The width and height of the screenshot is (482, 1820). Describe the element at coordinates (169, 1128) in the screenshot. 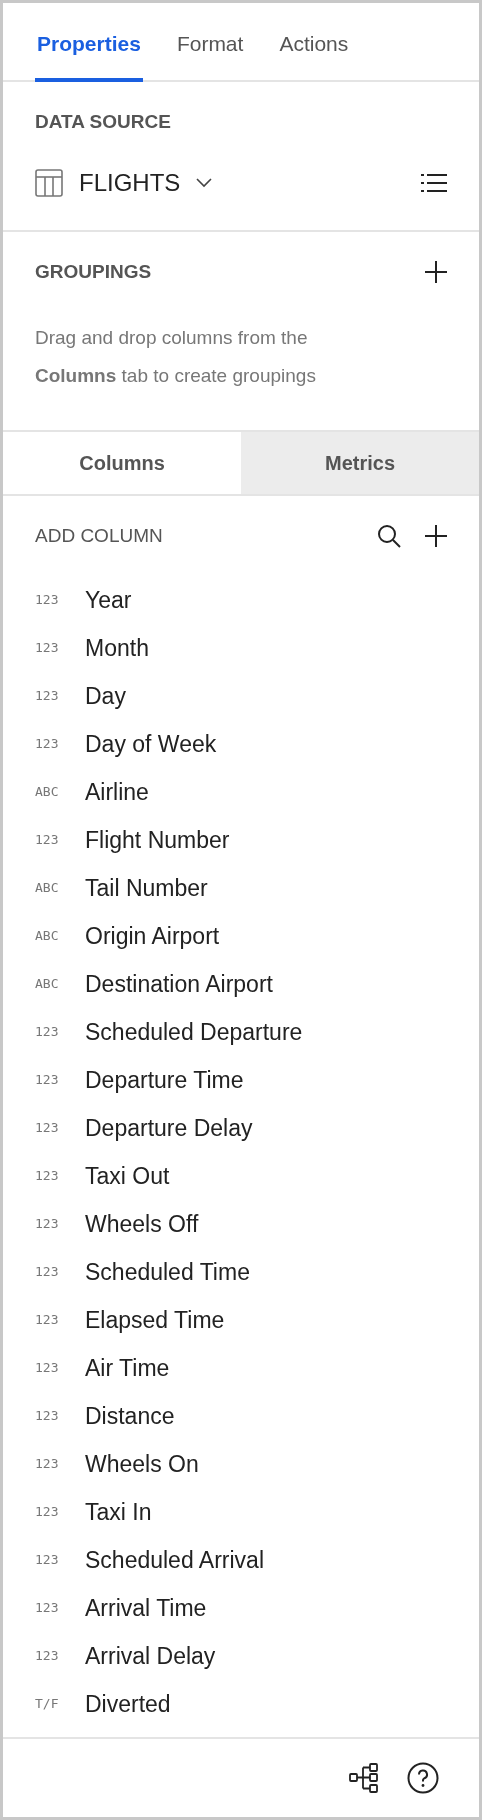

I see `column-name: Departure Delay` at that location.